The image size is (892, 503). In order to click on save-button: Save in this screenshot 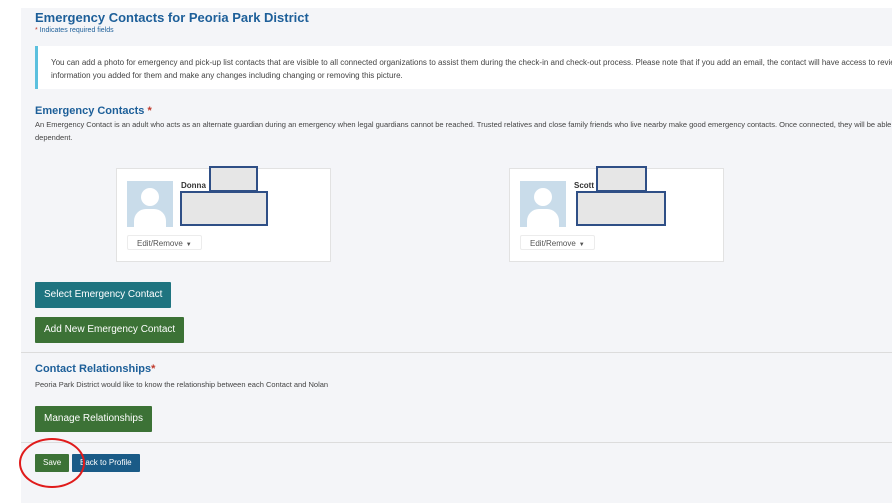, I will do `click(52, 463)`.